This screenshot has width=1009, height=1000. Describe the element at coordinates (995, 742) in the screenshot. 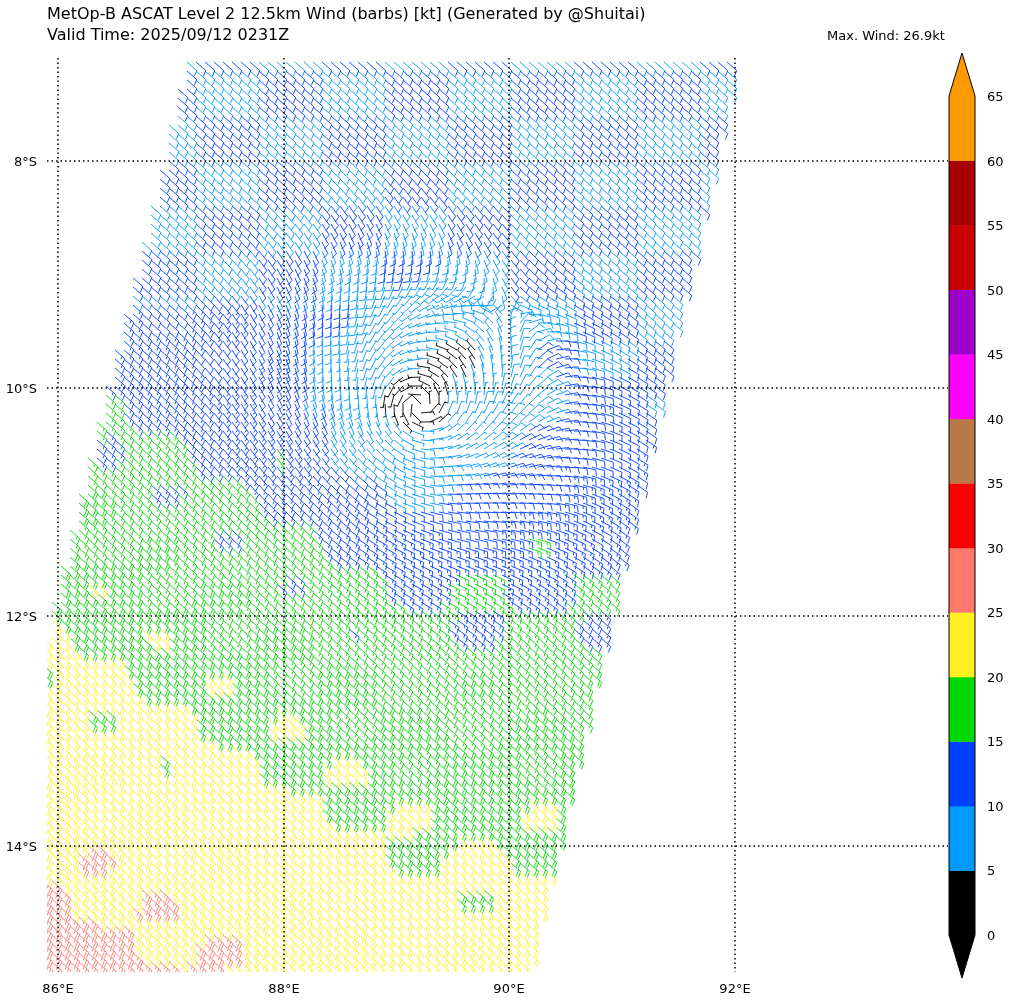

I see `colorbar-tick-label: 15` at that location.